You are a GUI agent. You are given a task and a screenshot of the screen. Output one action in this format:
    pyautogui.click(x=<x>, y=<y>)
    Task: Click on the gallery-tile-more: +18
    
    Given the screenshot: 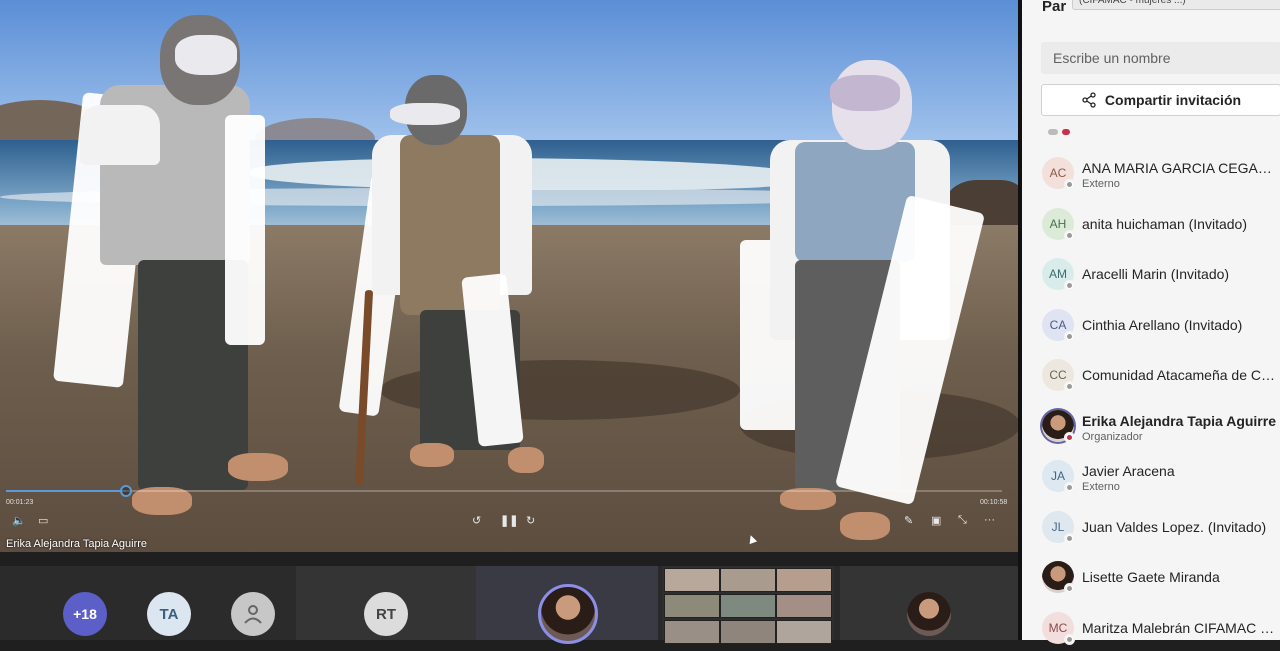 What is the action you would take?
    pyautogui.click(x=70, y=603)
    